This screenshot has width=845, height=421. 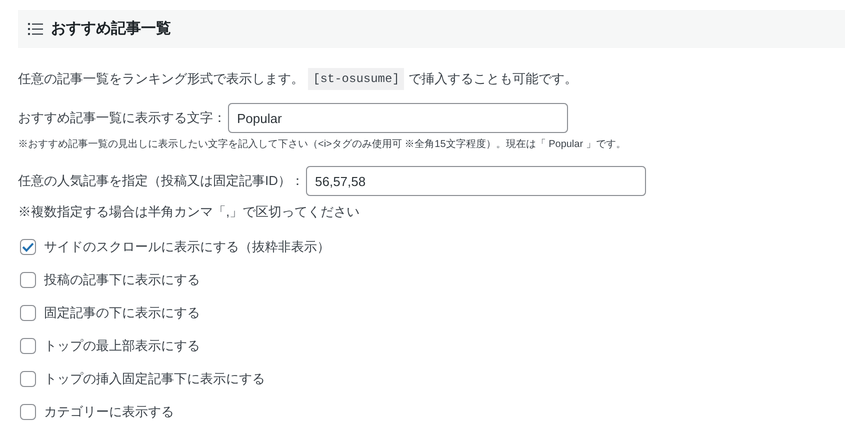 I want to click on checkbox-label: 固定記事の下に表示にする, so click(x=122, y=313).